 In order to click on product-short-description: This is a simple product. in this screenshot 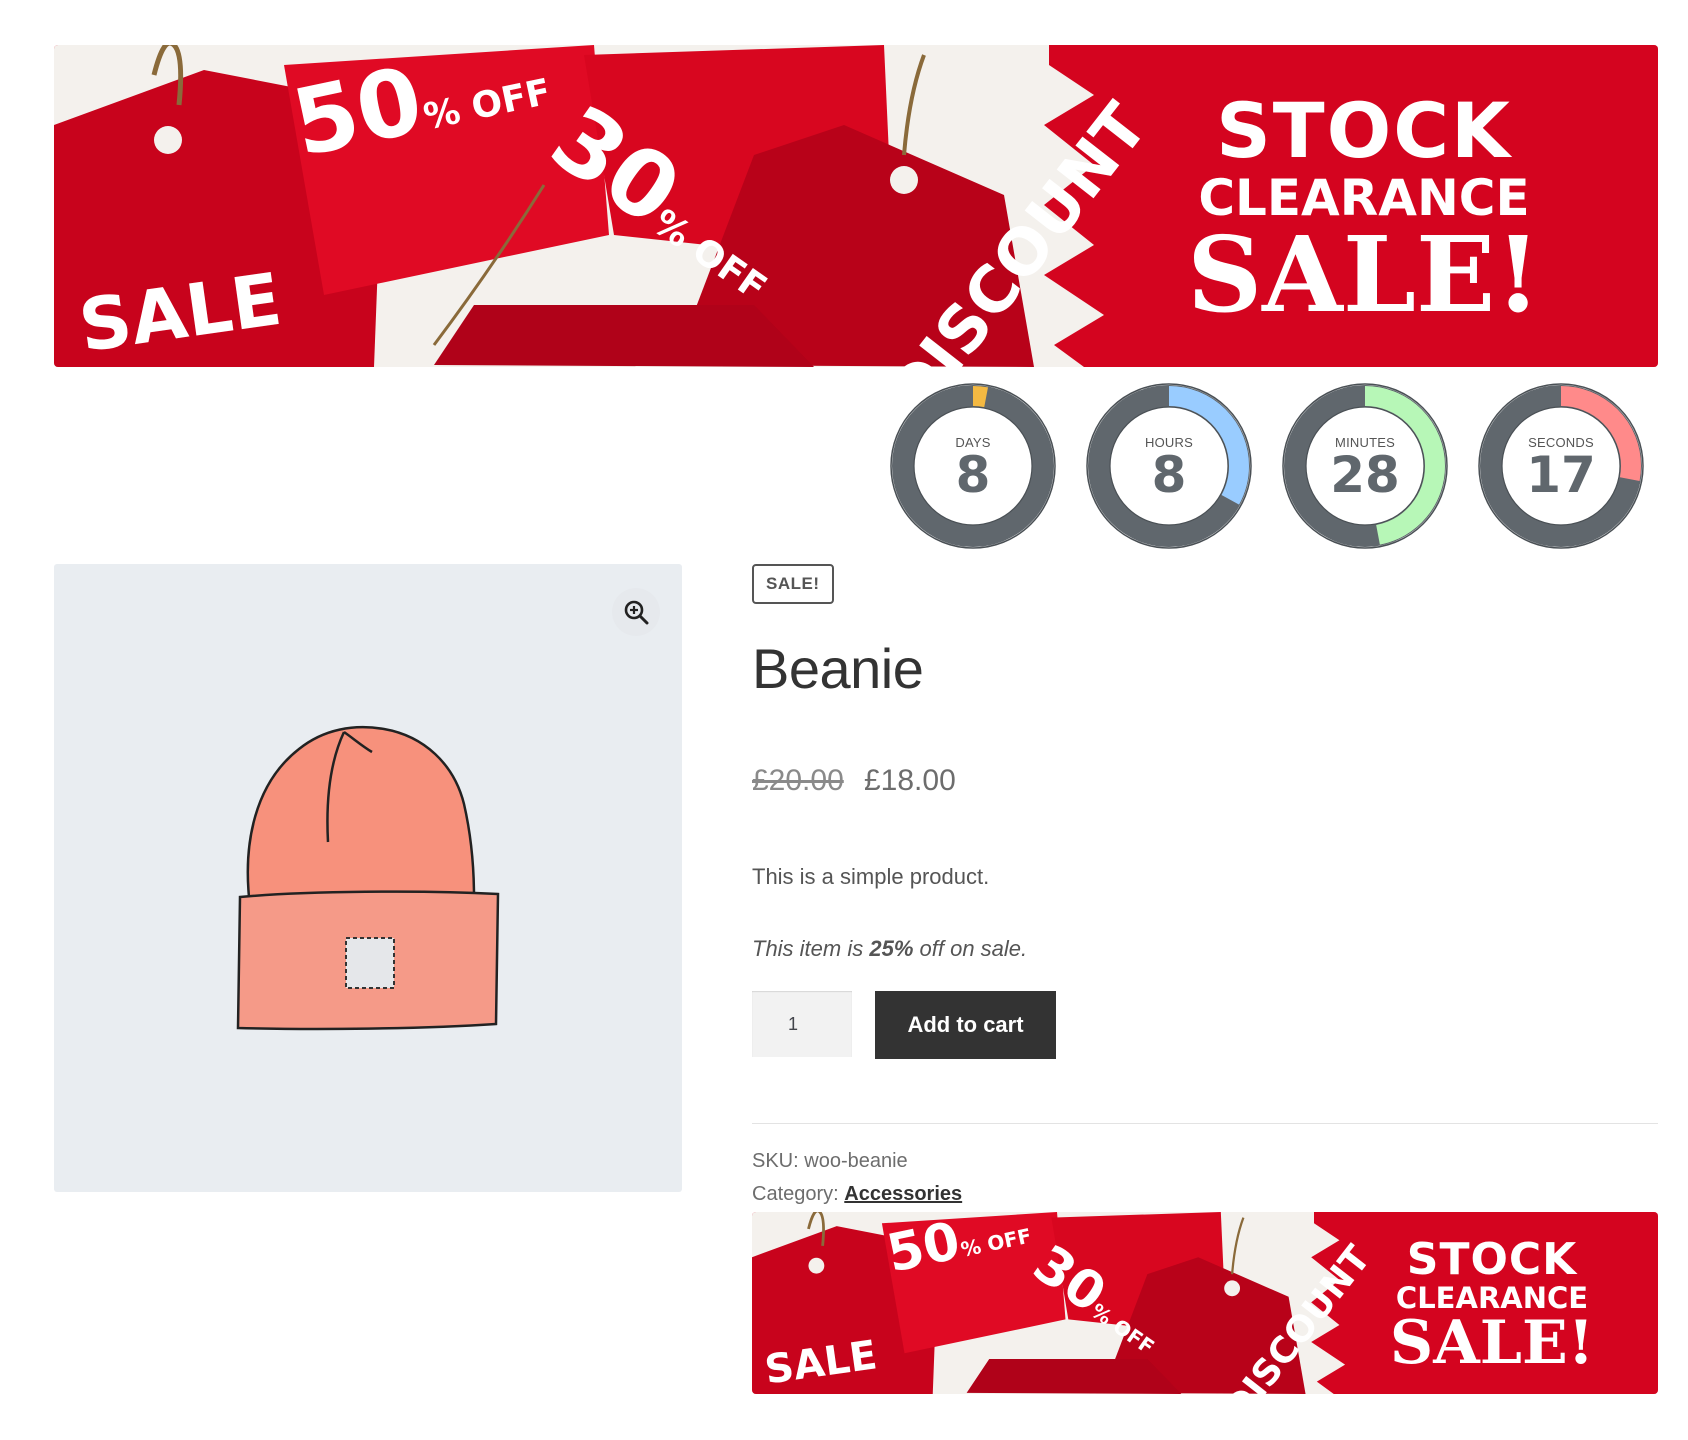, I will do `click(871, 876)`.